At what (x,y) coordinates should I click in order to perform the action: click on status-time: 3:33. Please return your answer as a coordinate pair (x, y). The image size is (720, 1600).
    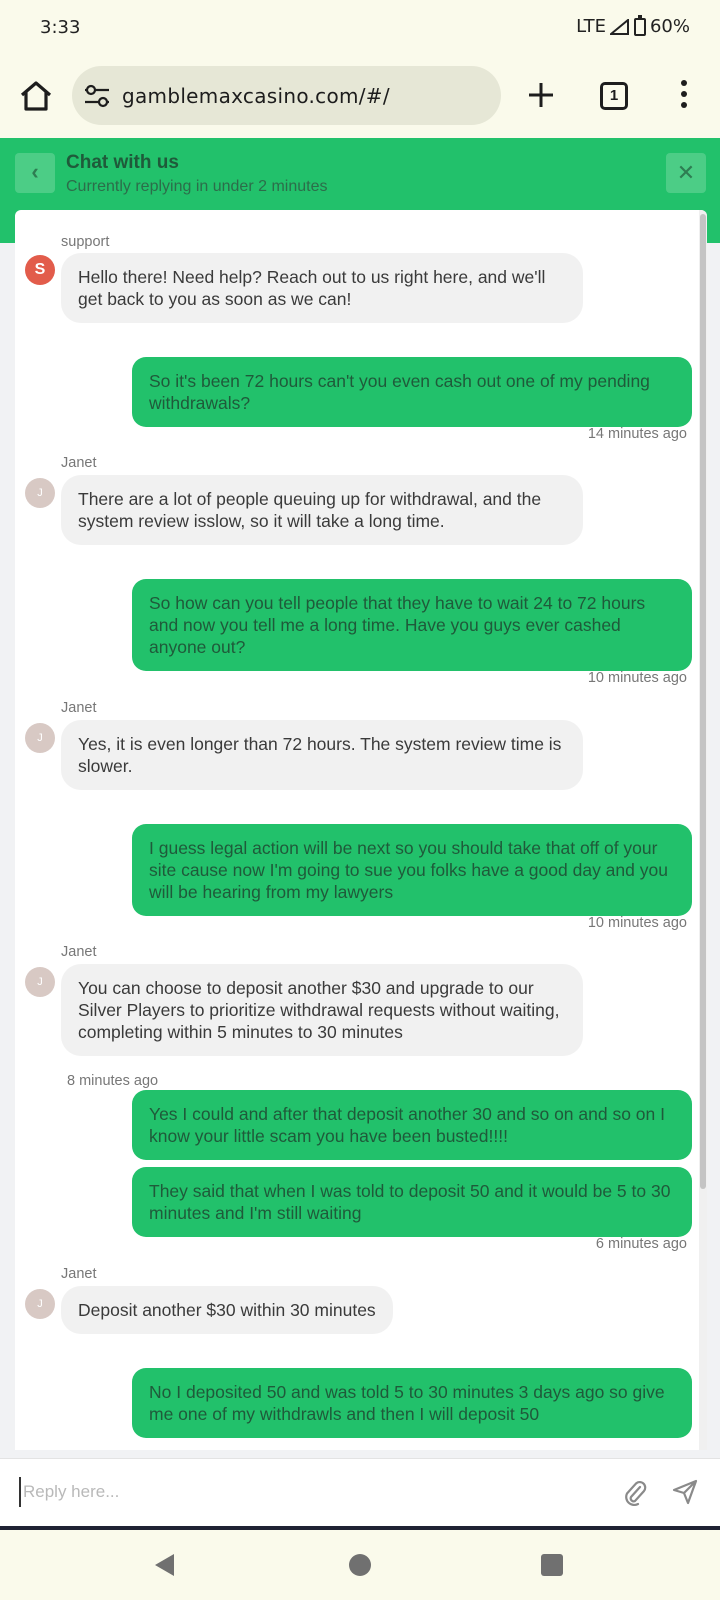
    Looking at the image, I should click on (60, 27).